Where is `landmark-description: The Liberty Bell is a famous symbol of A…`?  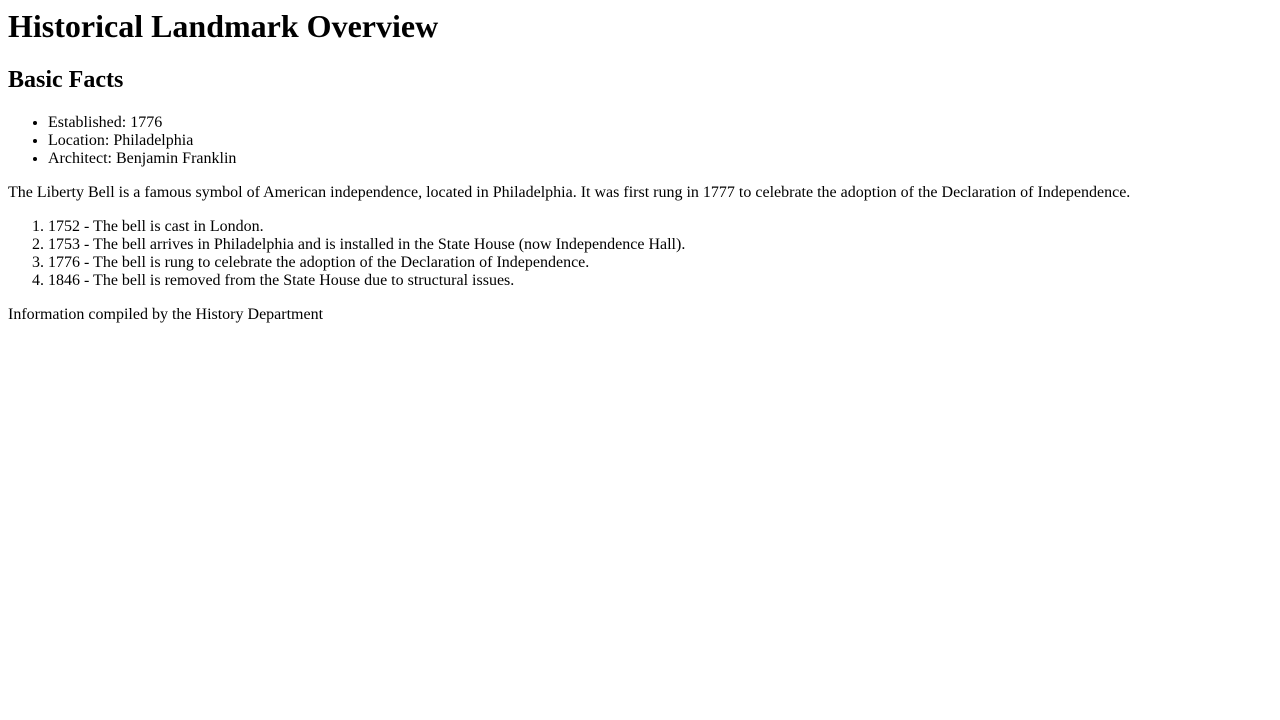
landmark-description: The Liberty Bell is a famous symbol of A… is located at coordinates (569, 192).